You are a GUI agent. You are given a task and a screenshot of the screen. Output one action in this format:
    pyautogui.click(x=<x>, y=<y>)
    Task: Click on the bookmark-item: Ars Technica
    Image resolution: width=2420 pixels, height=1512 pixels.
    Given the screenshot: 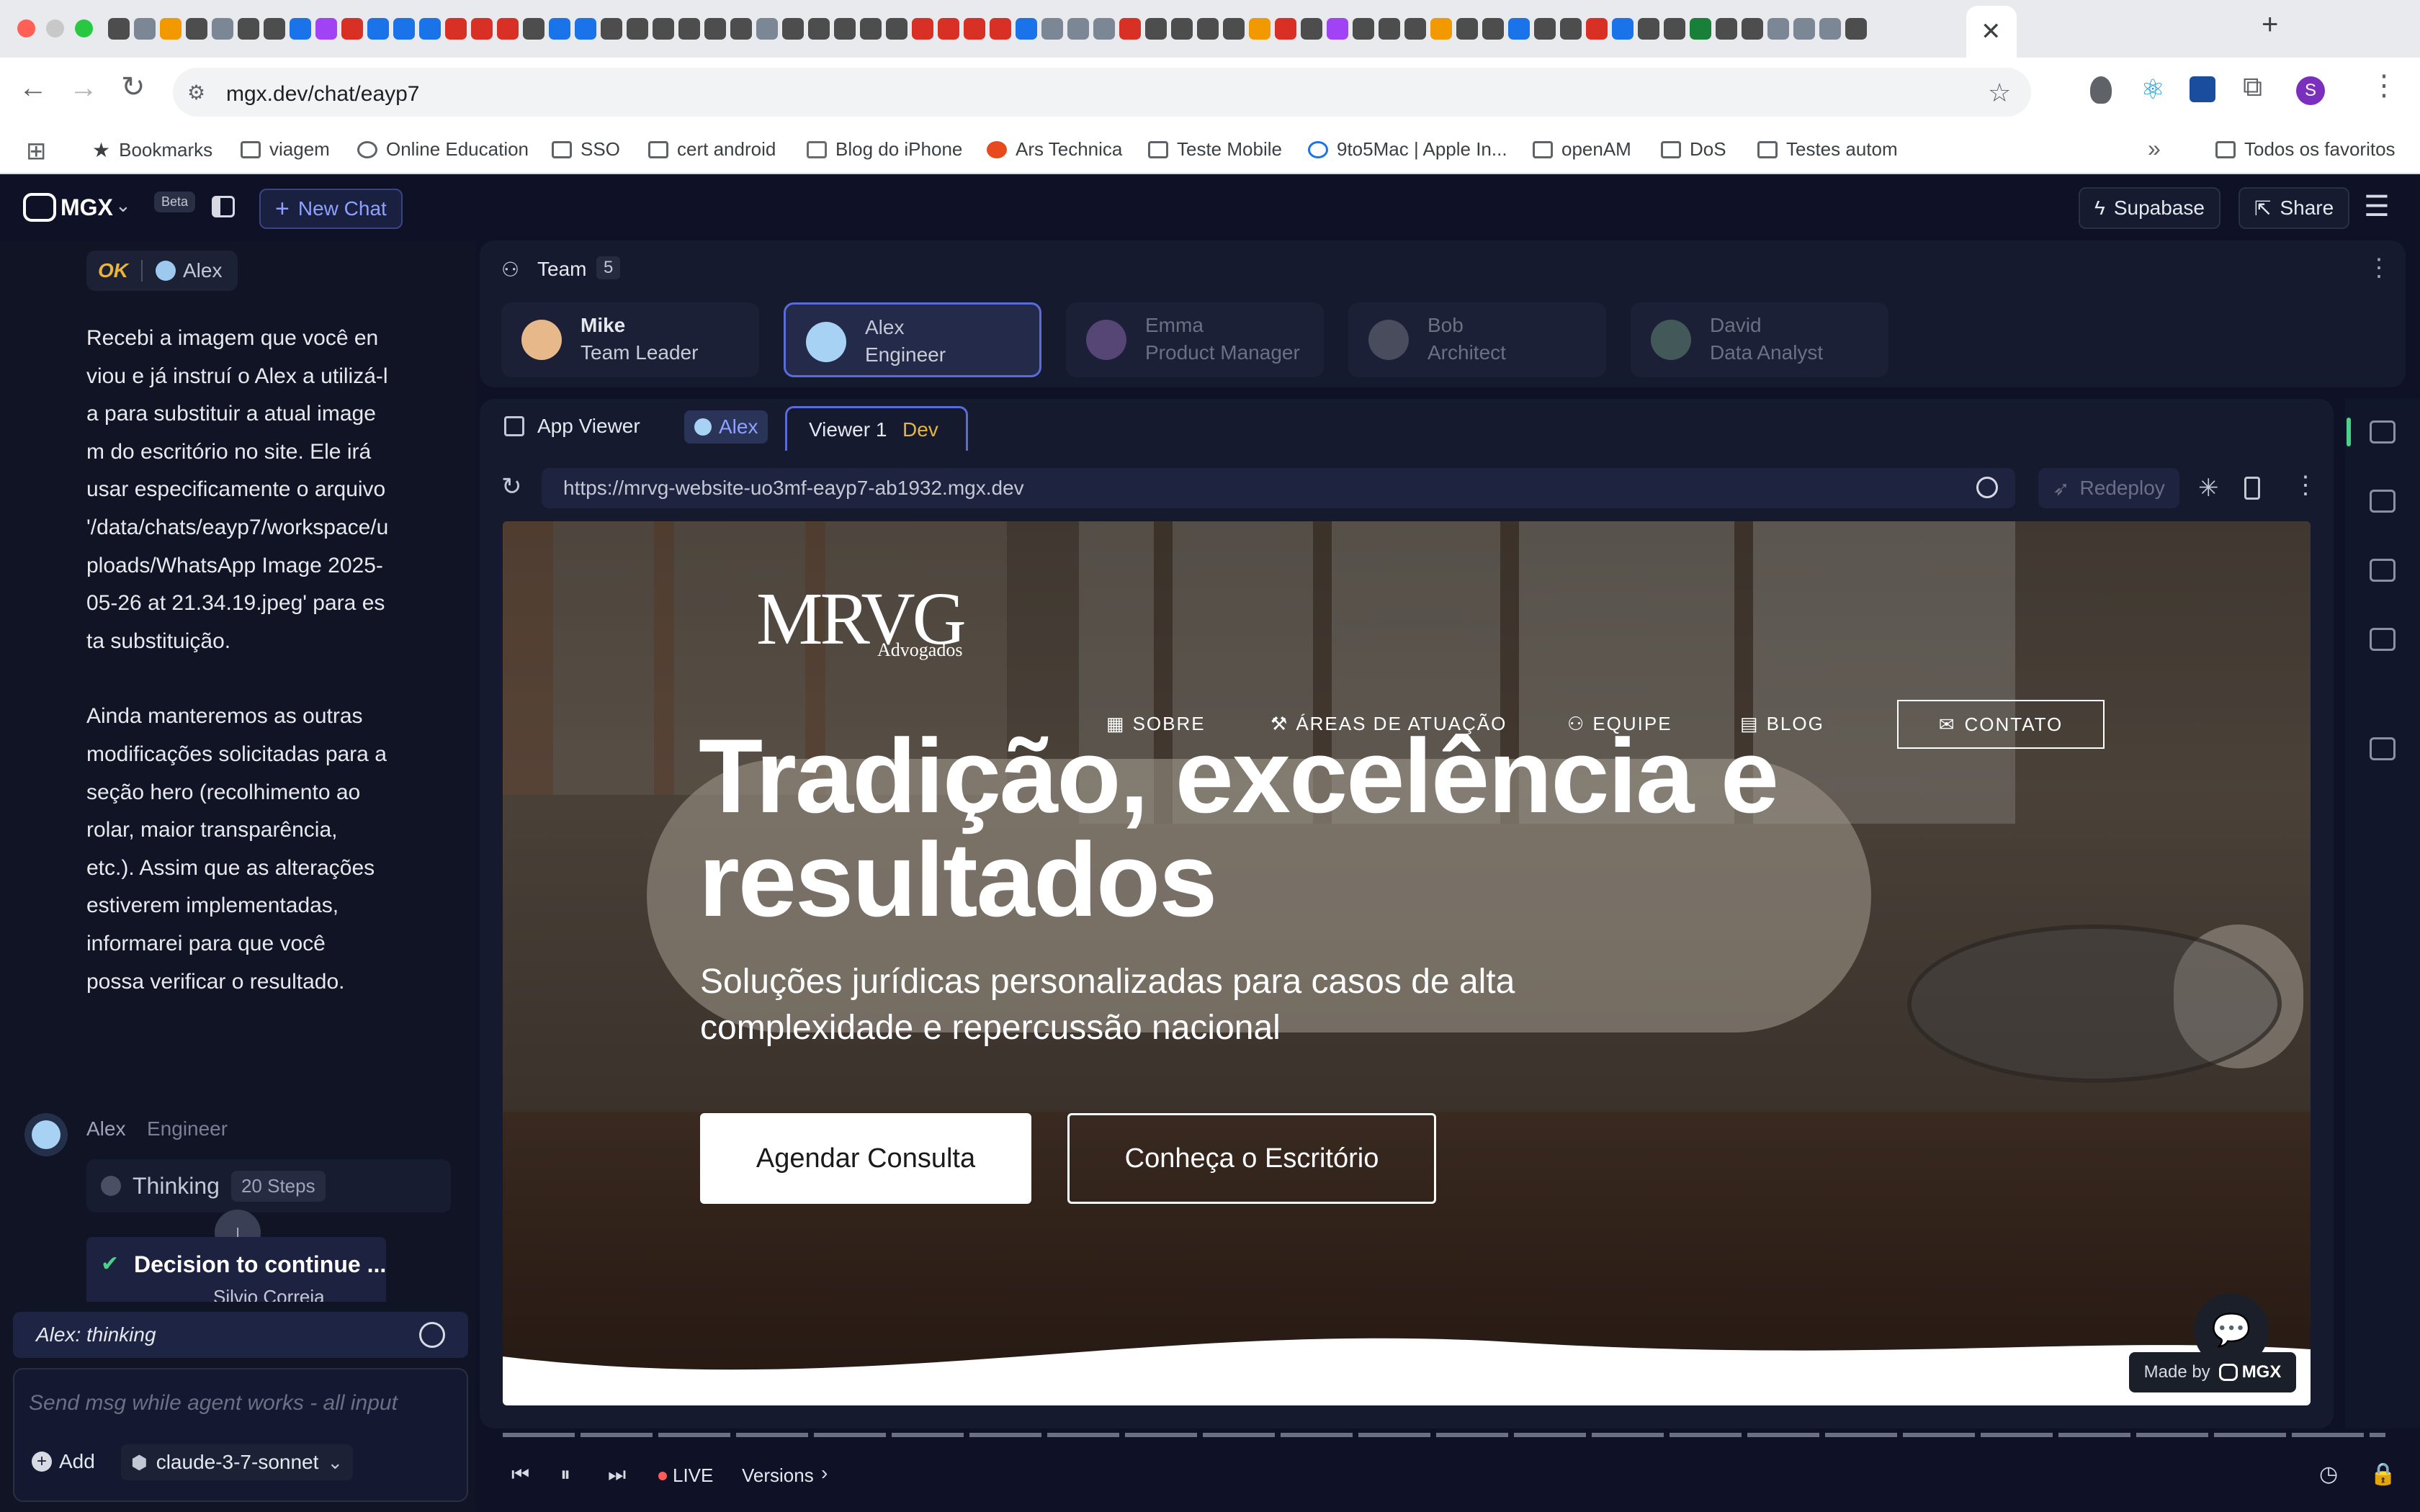 What is the action you would take?
    pyautogui.click(x=1054, y=149)
    